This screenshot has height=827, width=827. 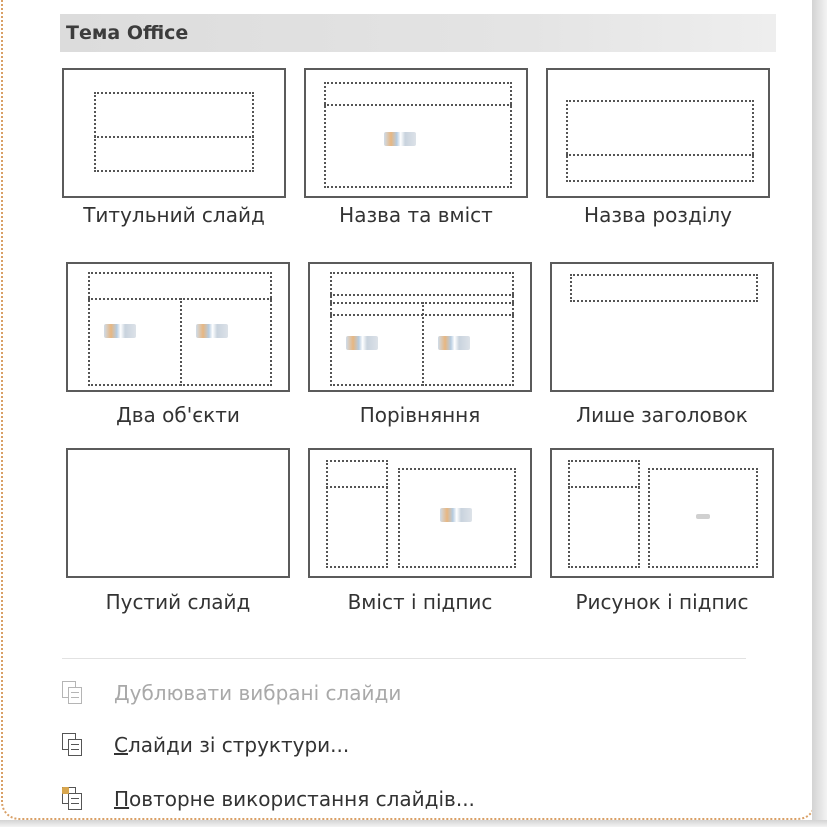 What do you see at coordinates (662, 327) in the screenshot?
I see `layout-title-only-thumb` at bounding box center [662, 327].